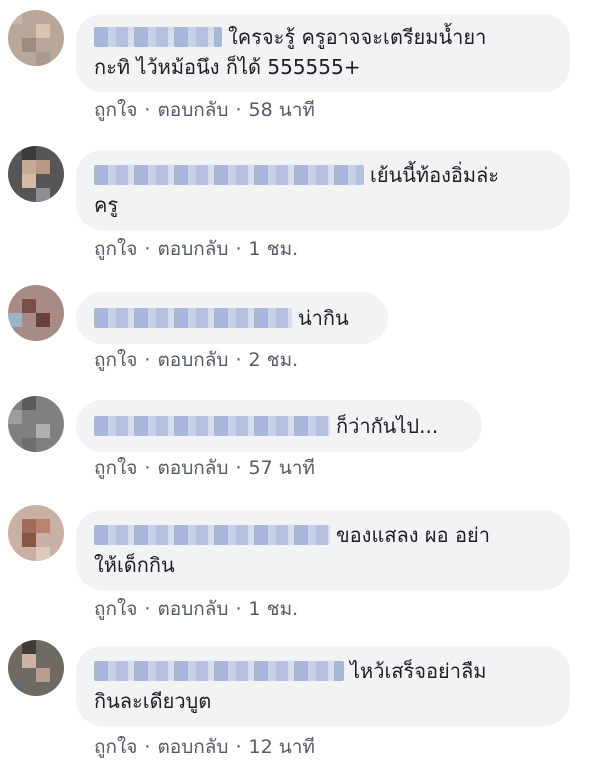  I want to click on comment-text: กินละเดียวบูต, so click(153, 701).